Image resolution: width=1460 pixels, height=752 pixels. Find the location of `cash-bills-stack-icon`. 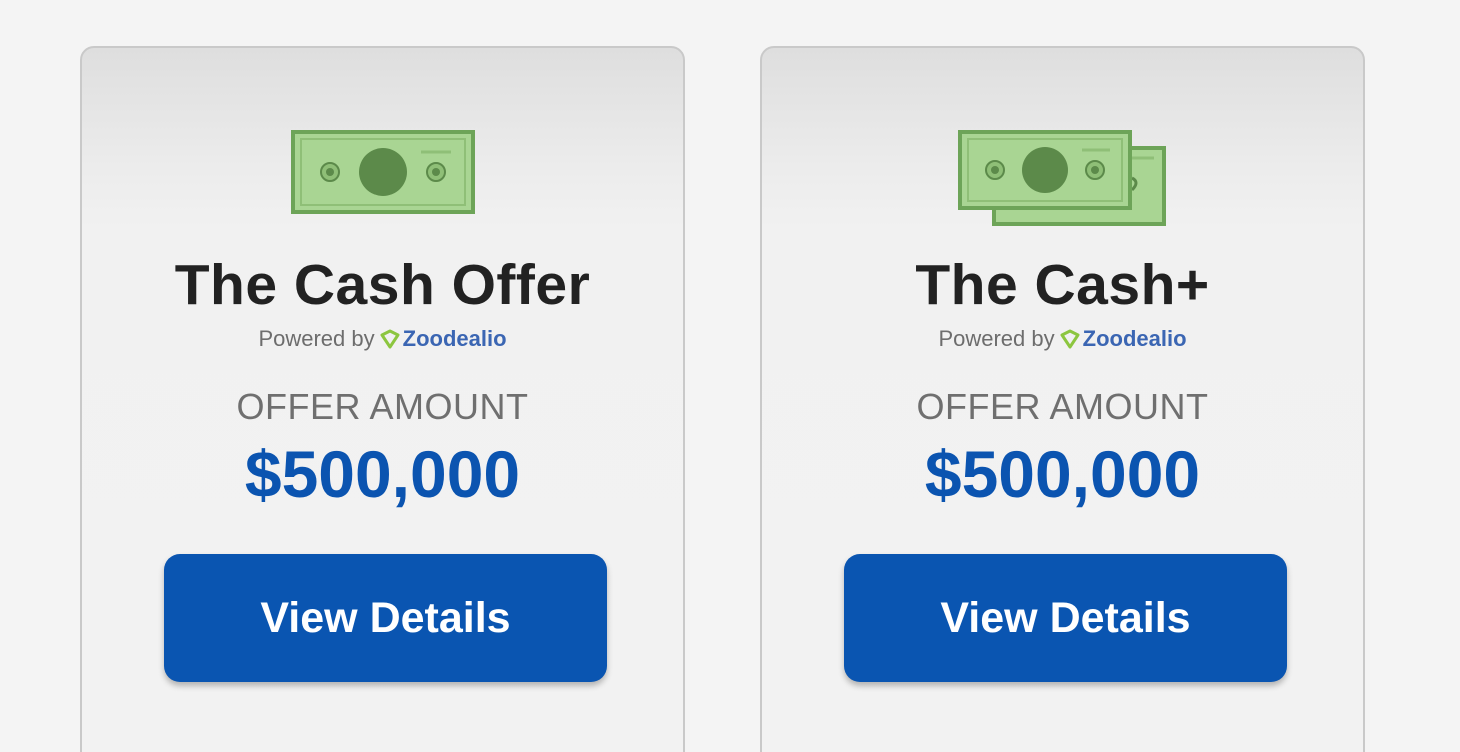

cash-bills-stack-icon is located at coordinates (1062, 182).